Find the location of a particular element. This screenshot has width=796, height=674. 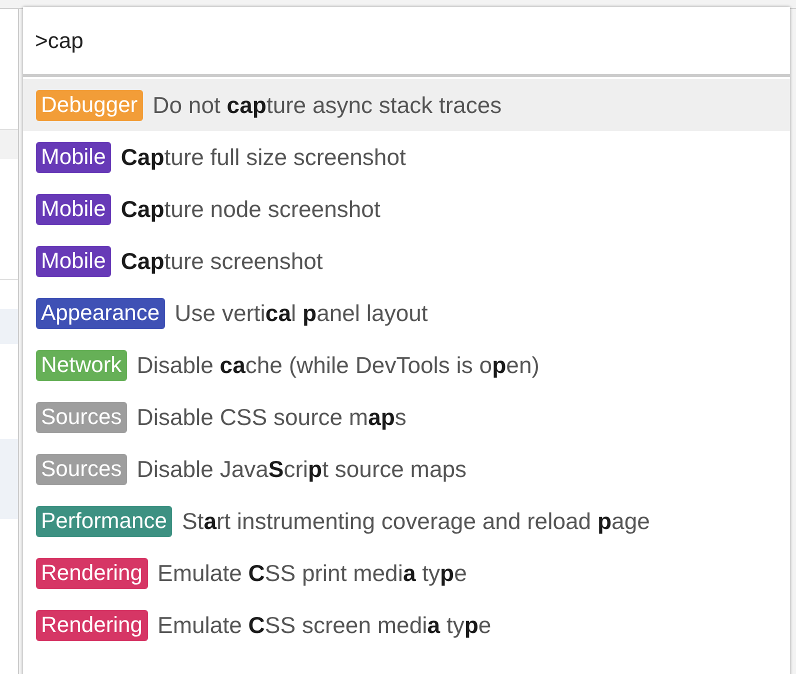

command-label: Capture full size screenshot is located at coordinates (263, 157).